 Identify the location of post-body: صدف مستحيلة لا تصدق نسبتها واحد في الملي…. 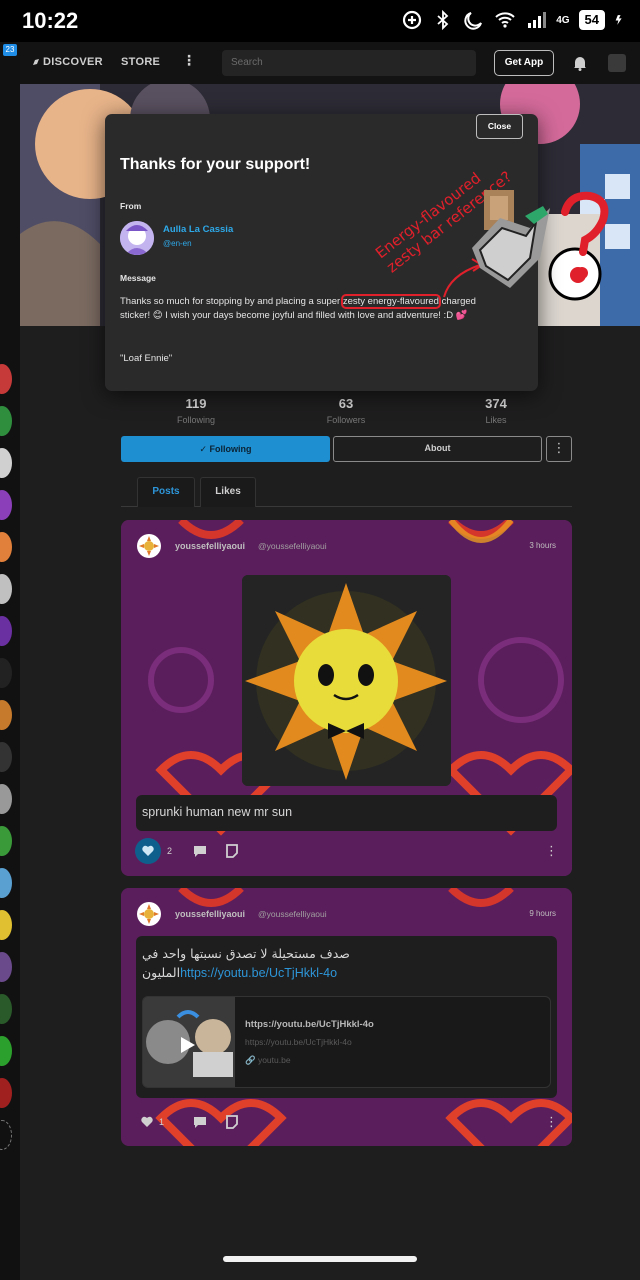
(346, 1017).